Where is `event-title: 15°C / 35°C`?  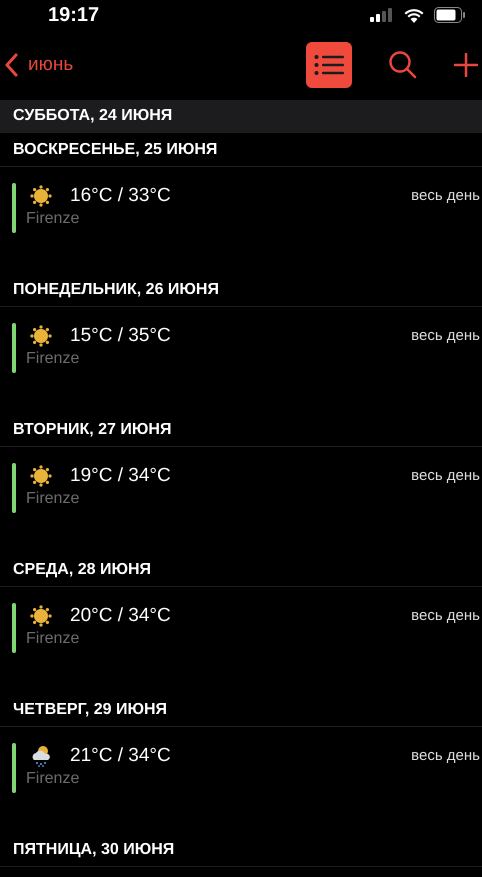
event-title: 15°C / 35°C is located at coordinates (120, 336).